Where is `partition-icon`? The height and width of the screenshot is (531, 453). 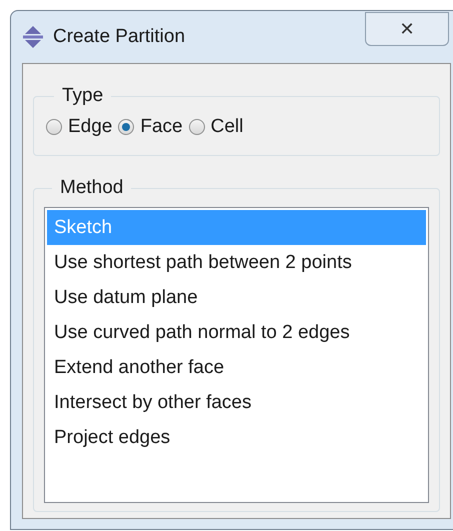 partition-icon is located at coordinates (33, 37).